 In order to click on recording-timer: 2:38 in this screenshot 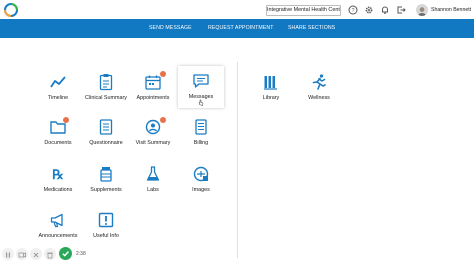, I will do `click(81, 254)`.